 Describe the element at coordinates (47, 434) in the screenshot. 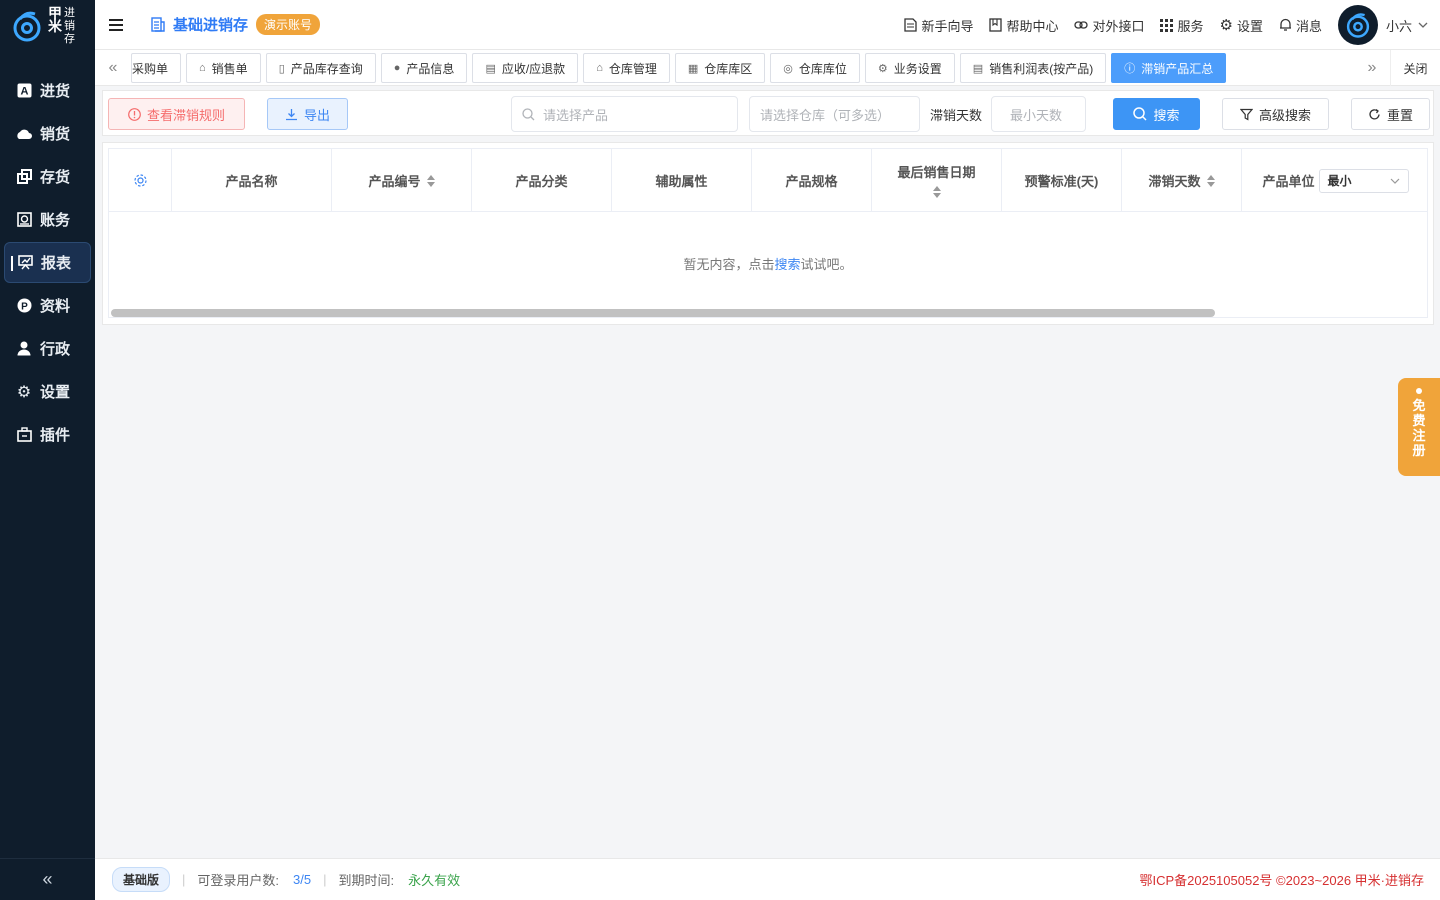

I see `sidebar-item-plugin: 插件` at that location.